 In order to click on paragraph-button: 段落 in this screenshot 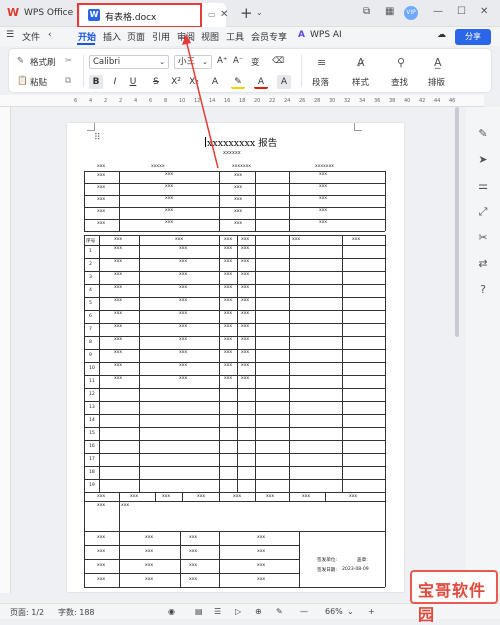, I will do `click(320, 82)`.